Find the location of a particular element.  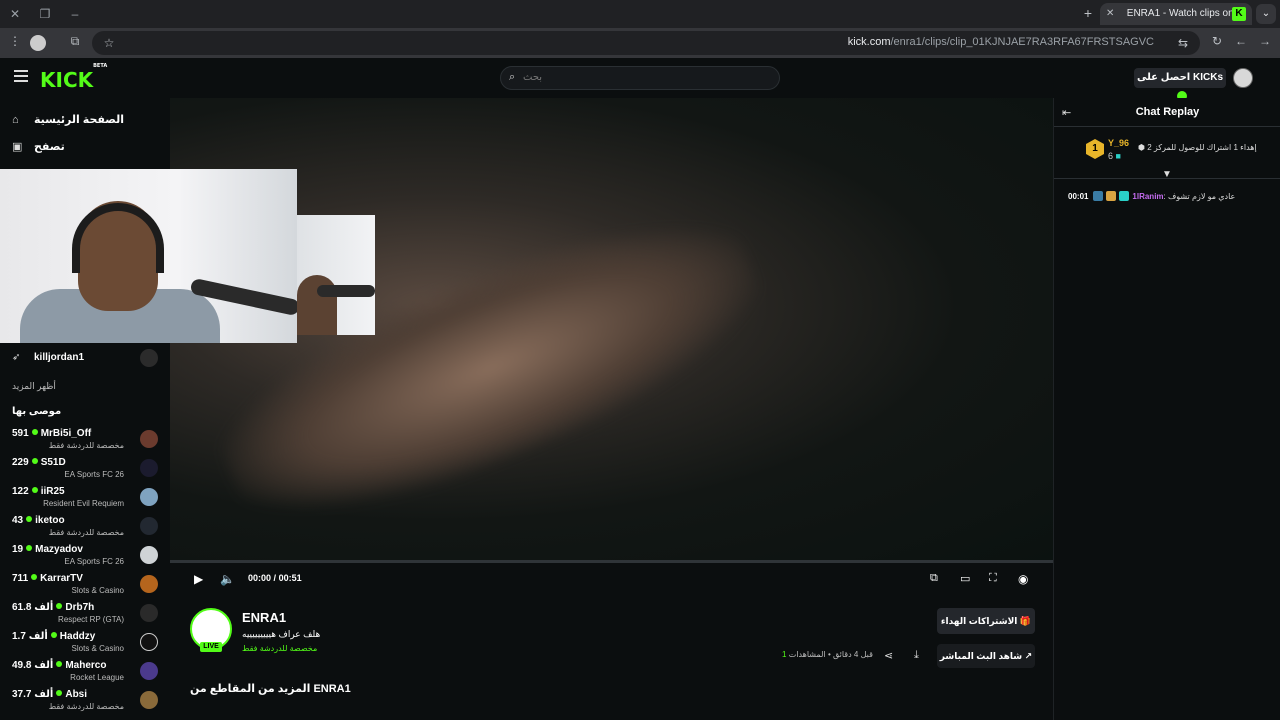

chat-message: 00:01 1lRanim: عادي مو لازم تشوف is located at coordinates (1152, 196).